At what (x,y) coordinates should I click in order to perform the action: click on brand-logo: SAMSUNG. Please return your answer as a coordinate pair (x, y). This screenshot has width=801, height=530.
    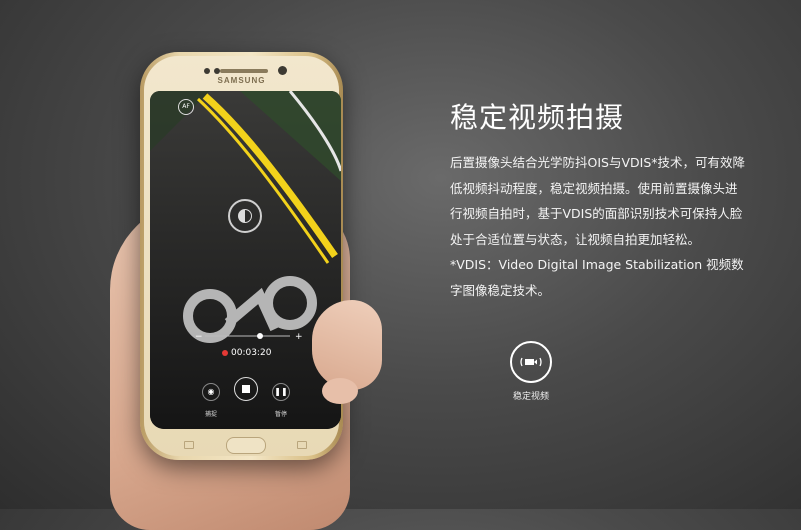
    Looking at the image, I should click on (241, 80).